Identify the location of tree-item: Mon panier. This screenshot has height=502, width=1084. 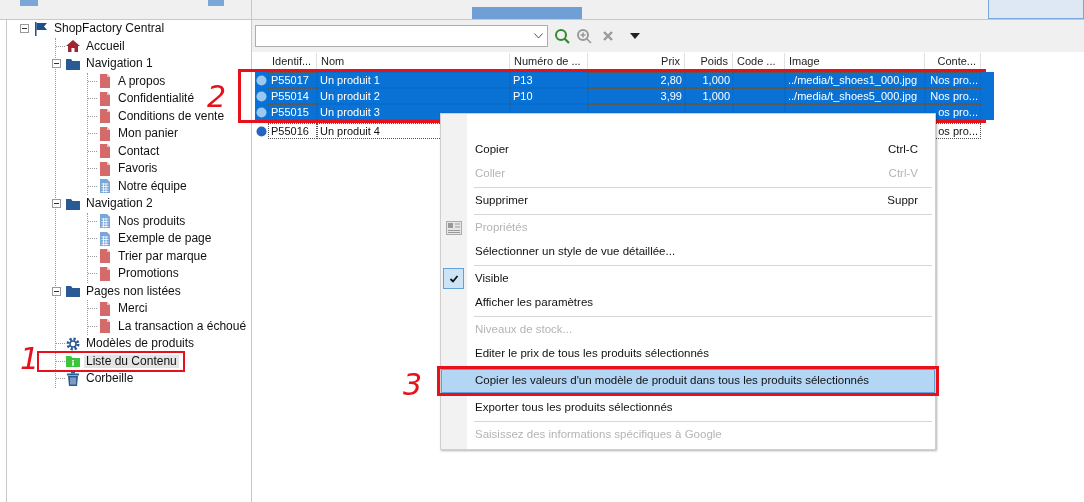
(148, 134).